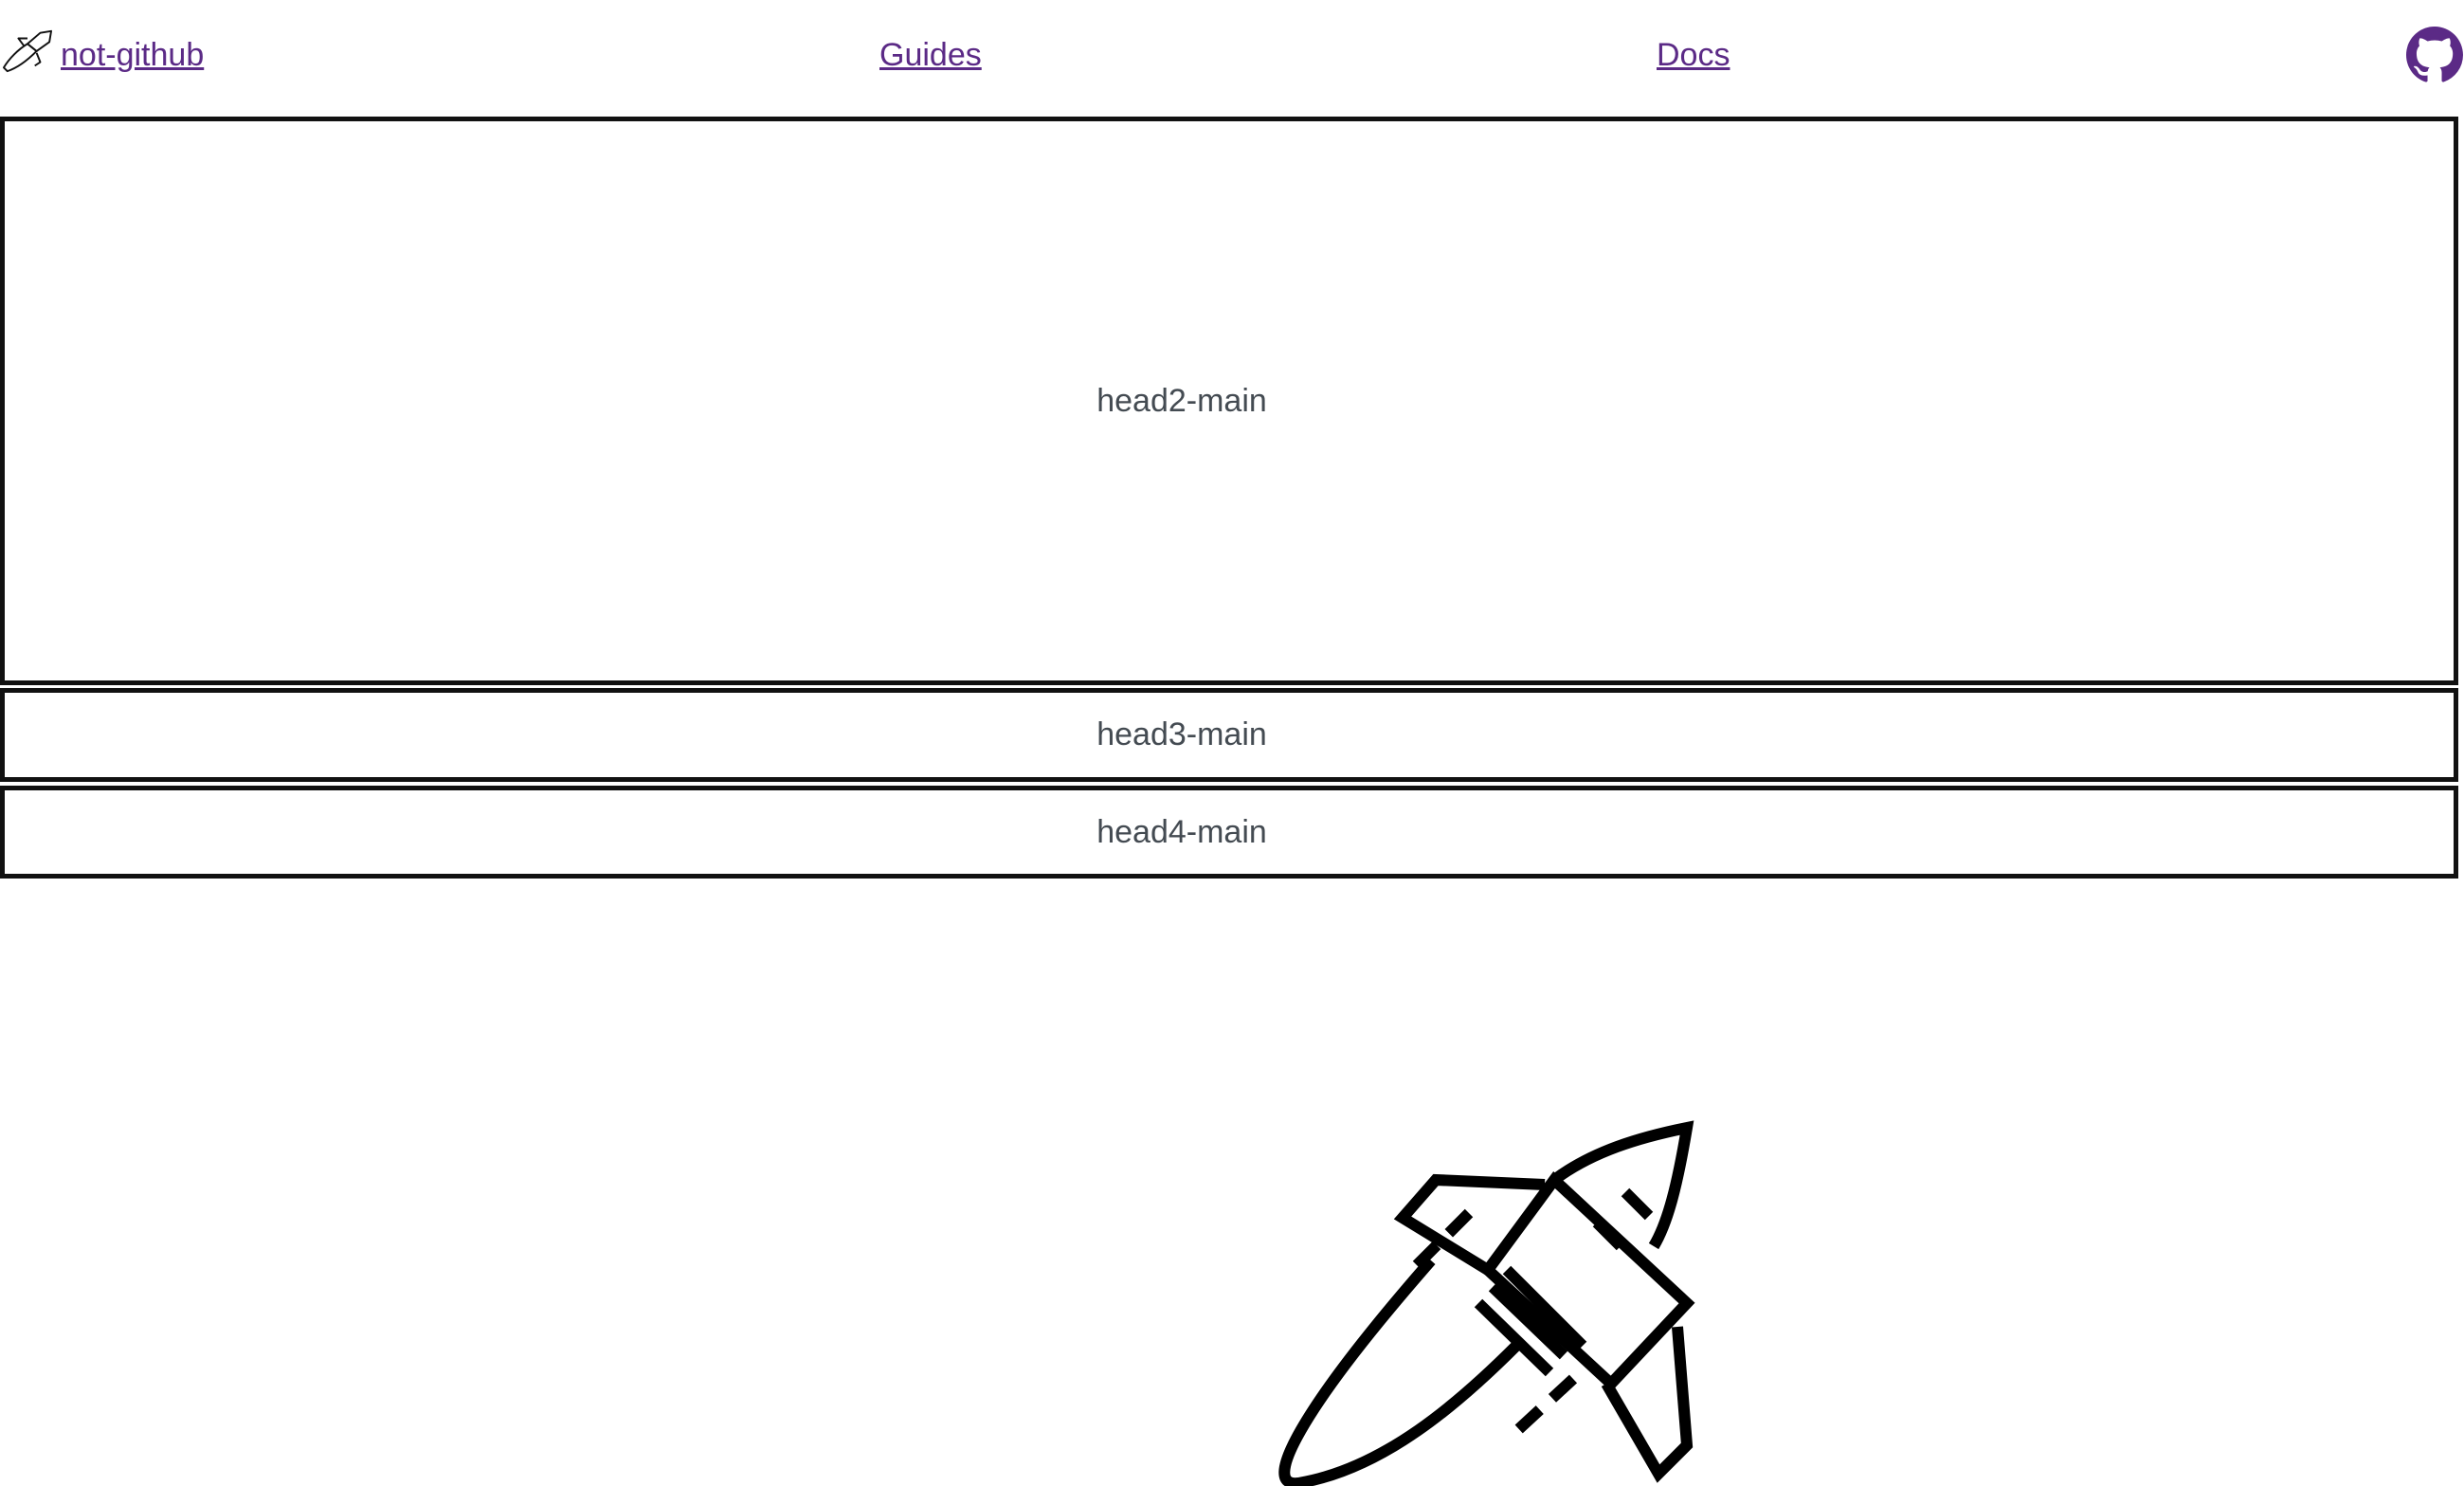 This screenshot has height=1486, width=2464. I want to click on hero-rocket-icon, so click(1486, 1303).